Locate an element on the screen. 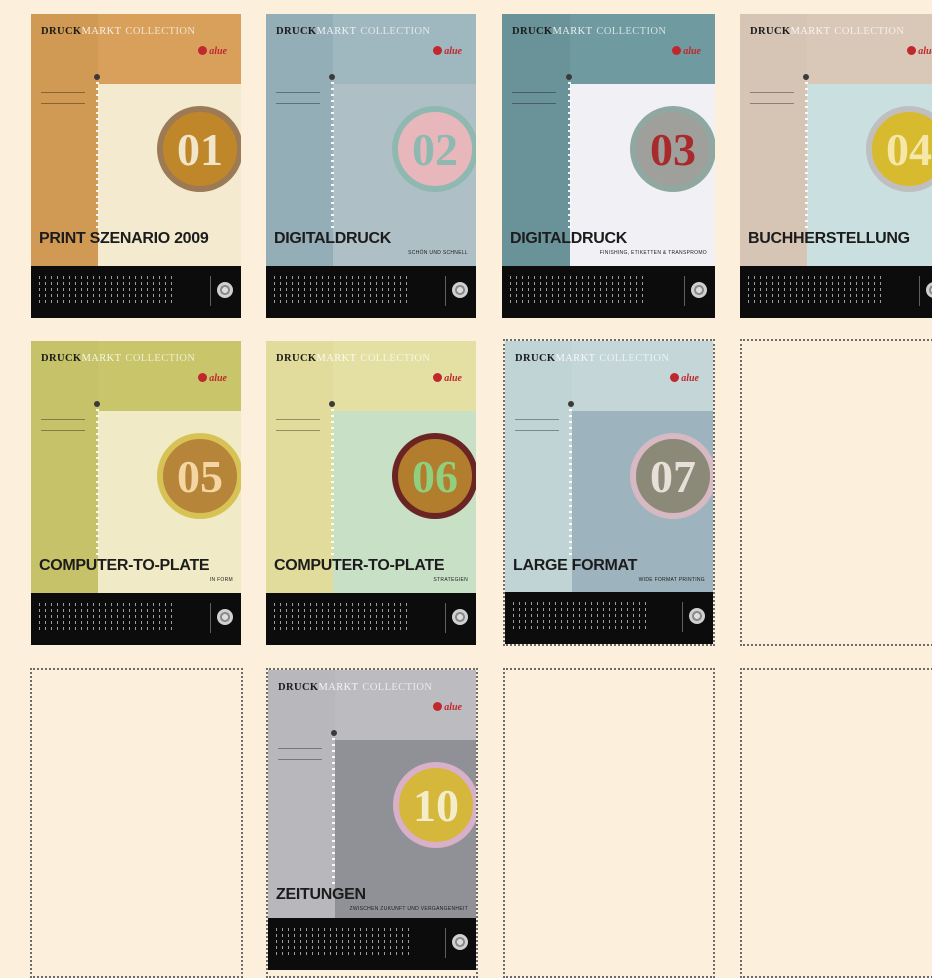 The width and height of the screenshot is (932, 978). cover-number-circle: 05 is located at coordinates (199, 476).